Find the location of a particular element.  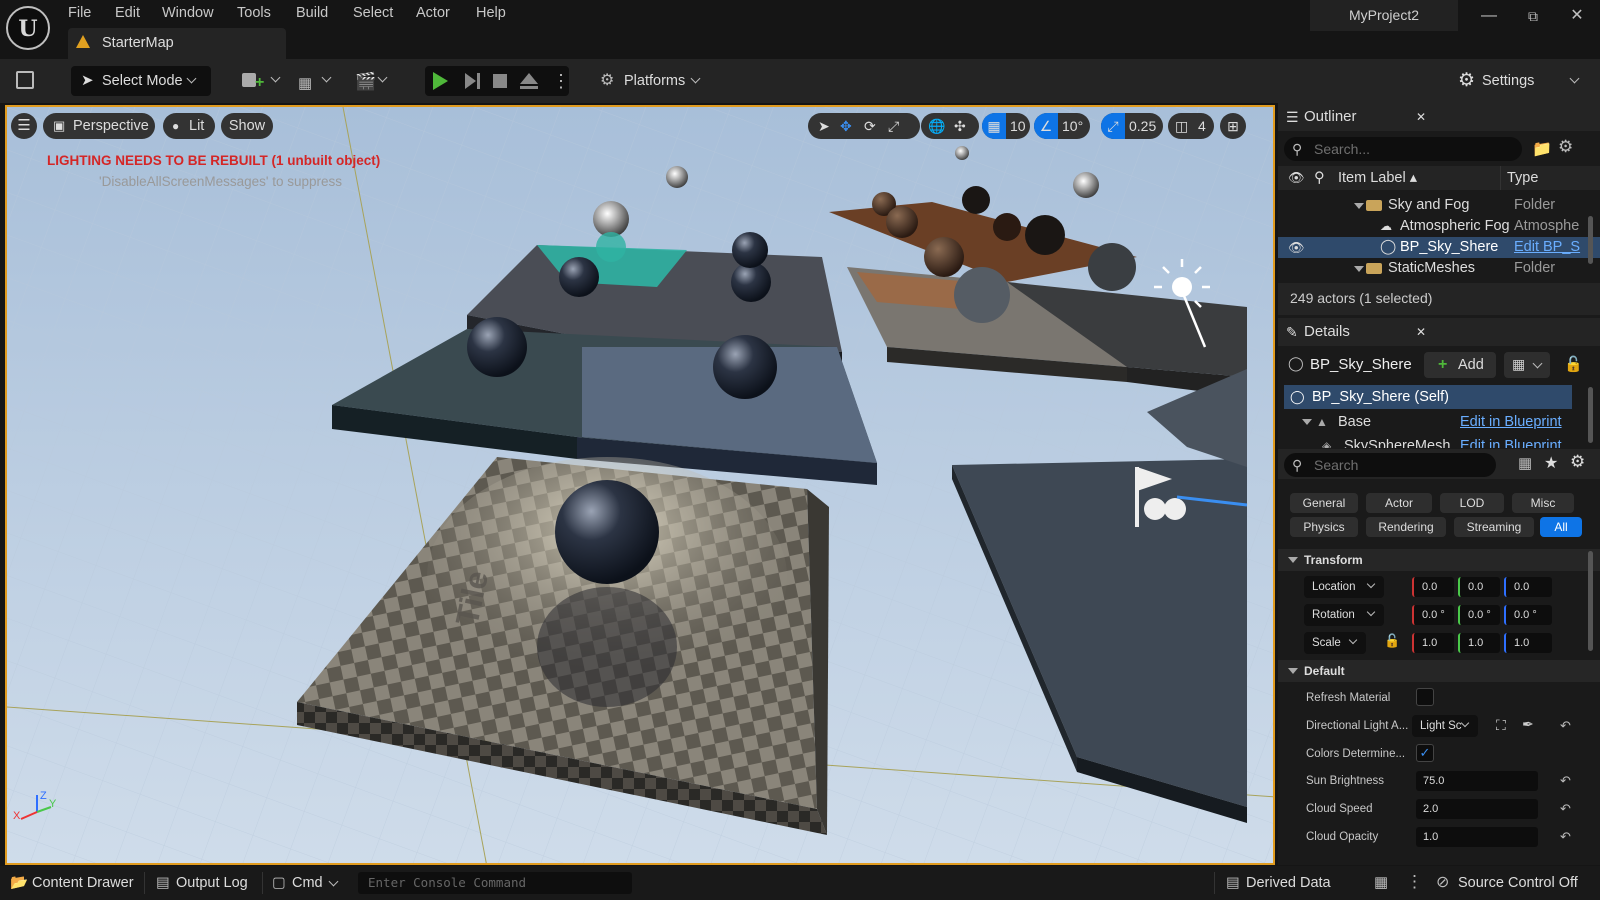

lock-icon: 🔓 is located at coordinates (1573, 364).